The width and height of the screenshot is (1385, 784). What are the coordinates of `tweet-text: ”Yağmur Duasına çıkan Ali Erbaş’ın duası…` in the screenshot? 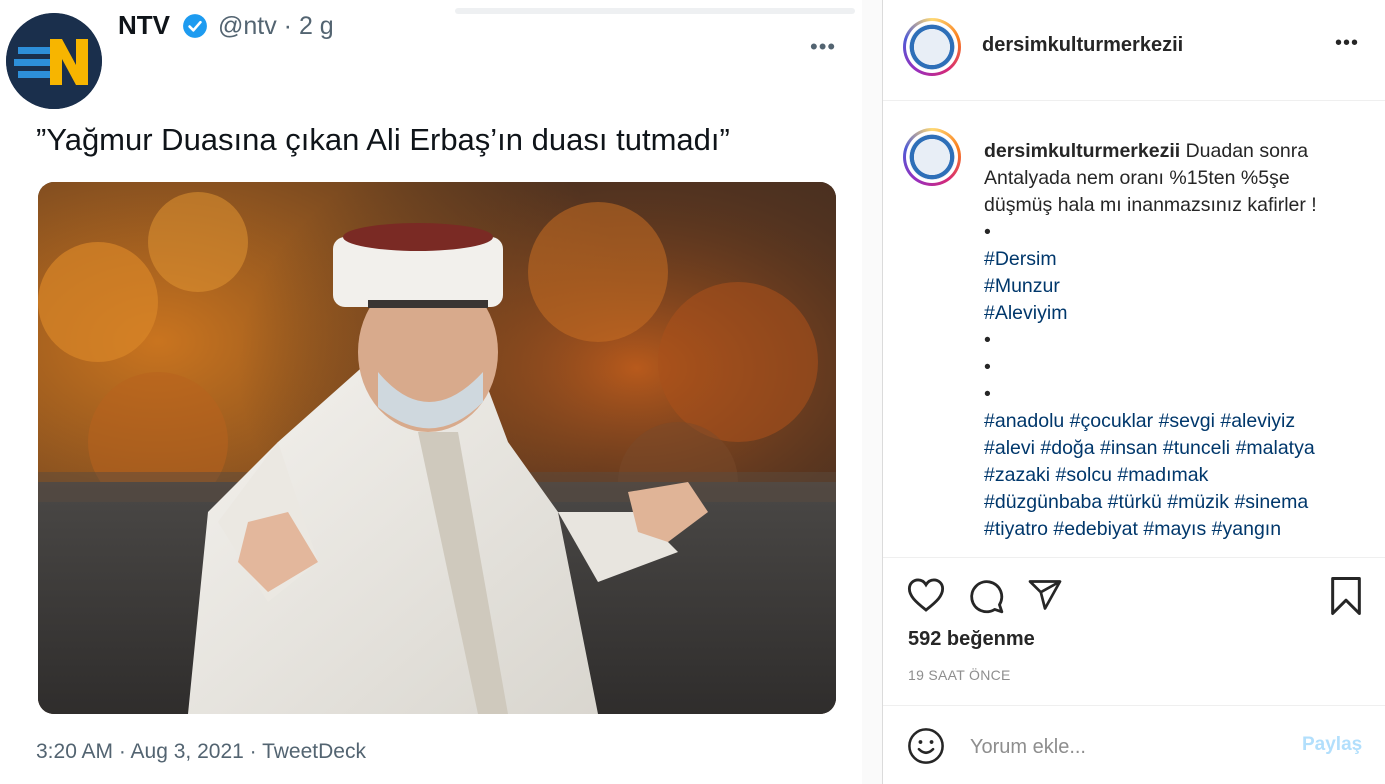 It's located at (383, 139).